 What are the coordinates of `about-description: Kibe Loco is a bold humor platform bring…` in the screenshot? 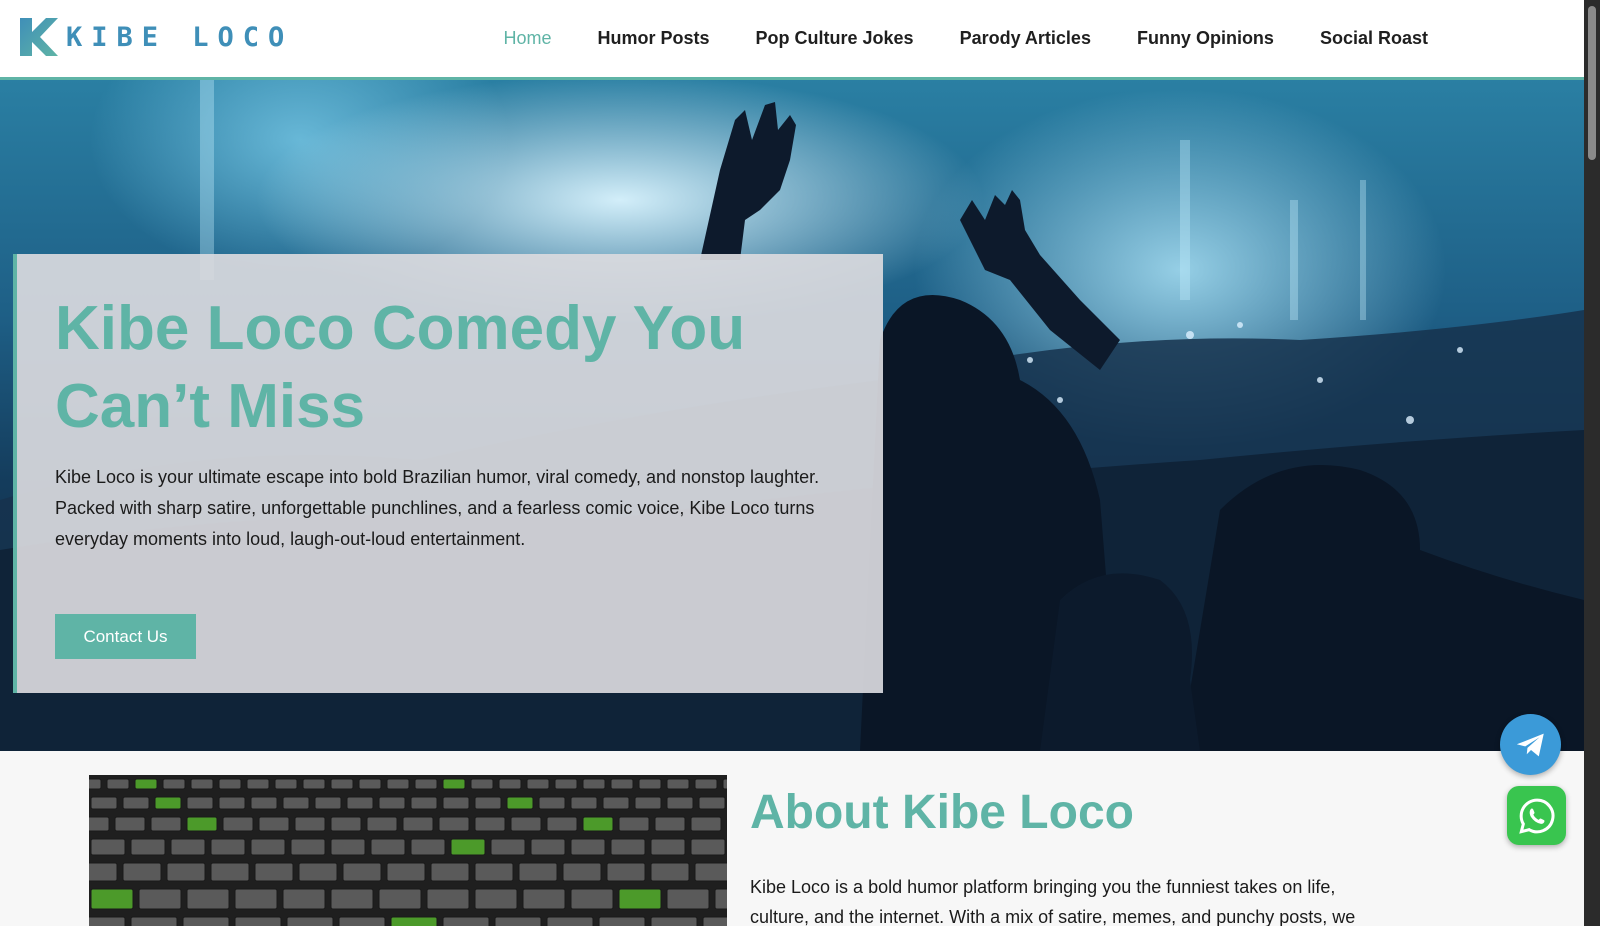 It's located at (1053, 901).